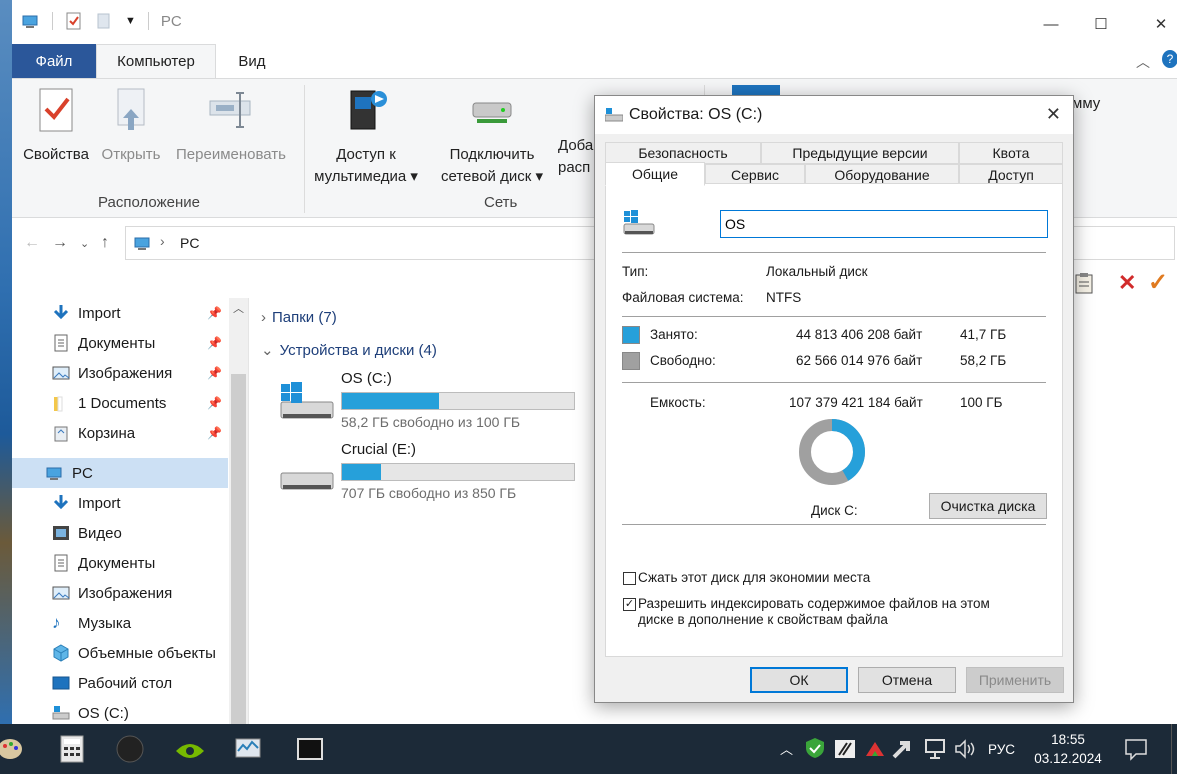 This screenshot has width=1177, height=774. Describe the element at coordinates (1101, 24) in the screenshot. I see `maximize-button: ☐` at that location.